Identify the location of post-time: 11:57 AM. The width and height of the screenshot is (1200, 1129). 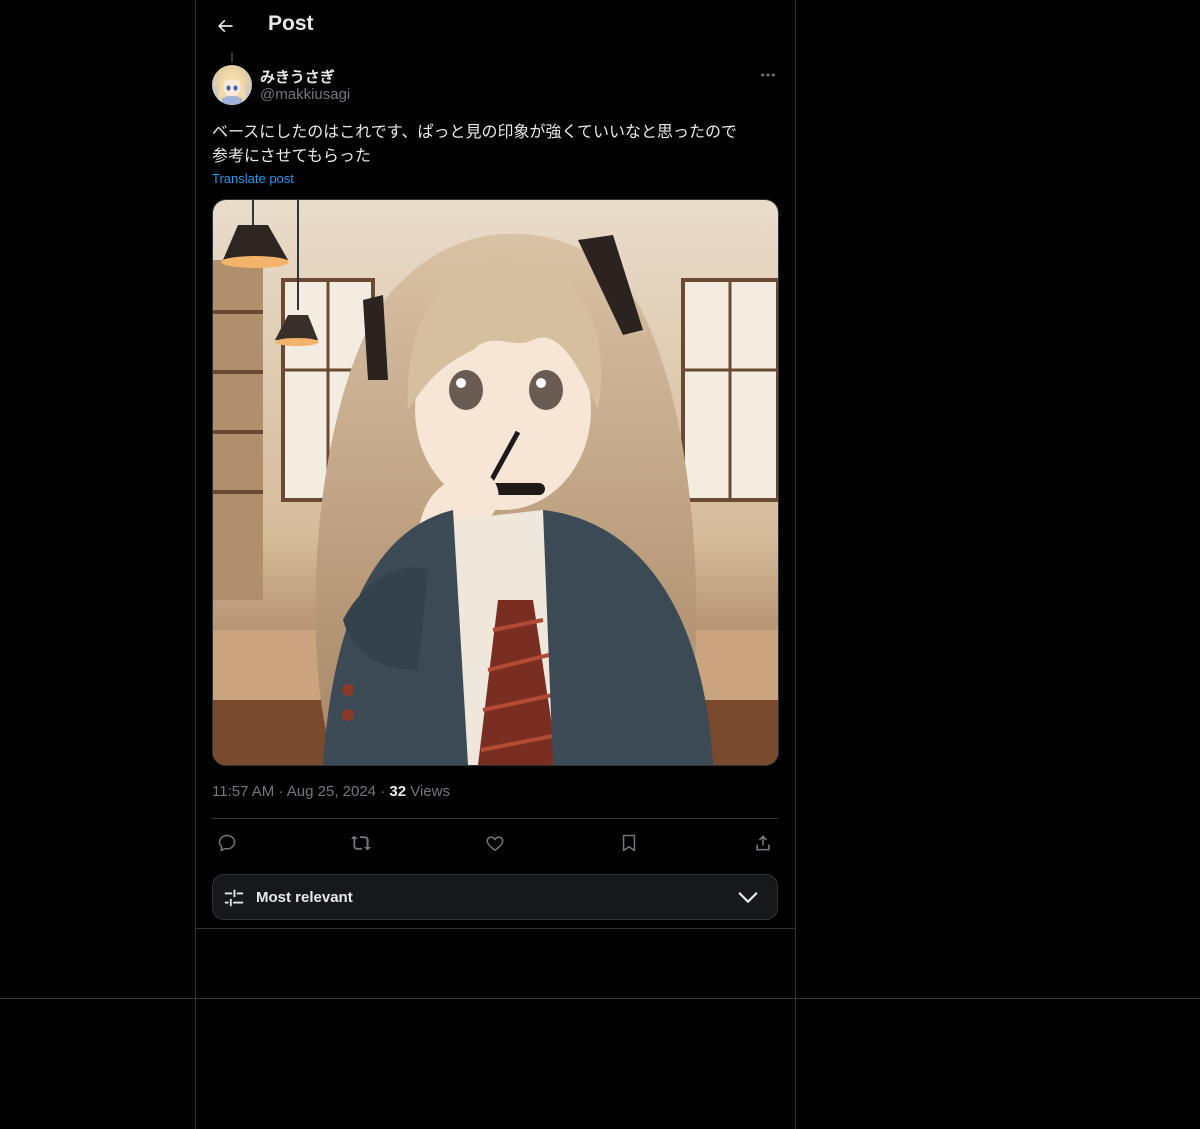
(243, 791).